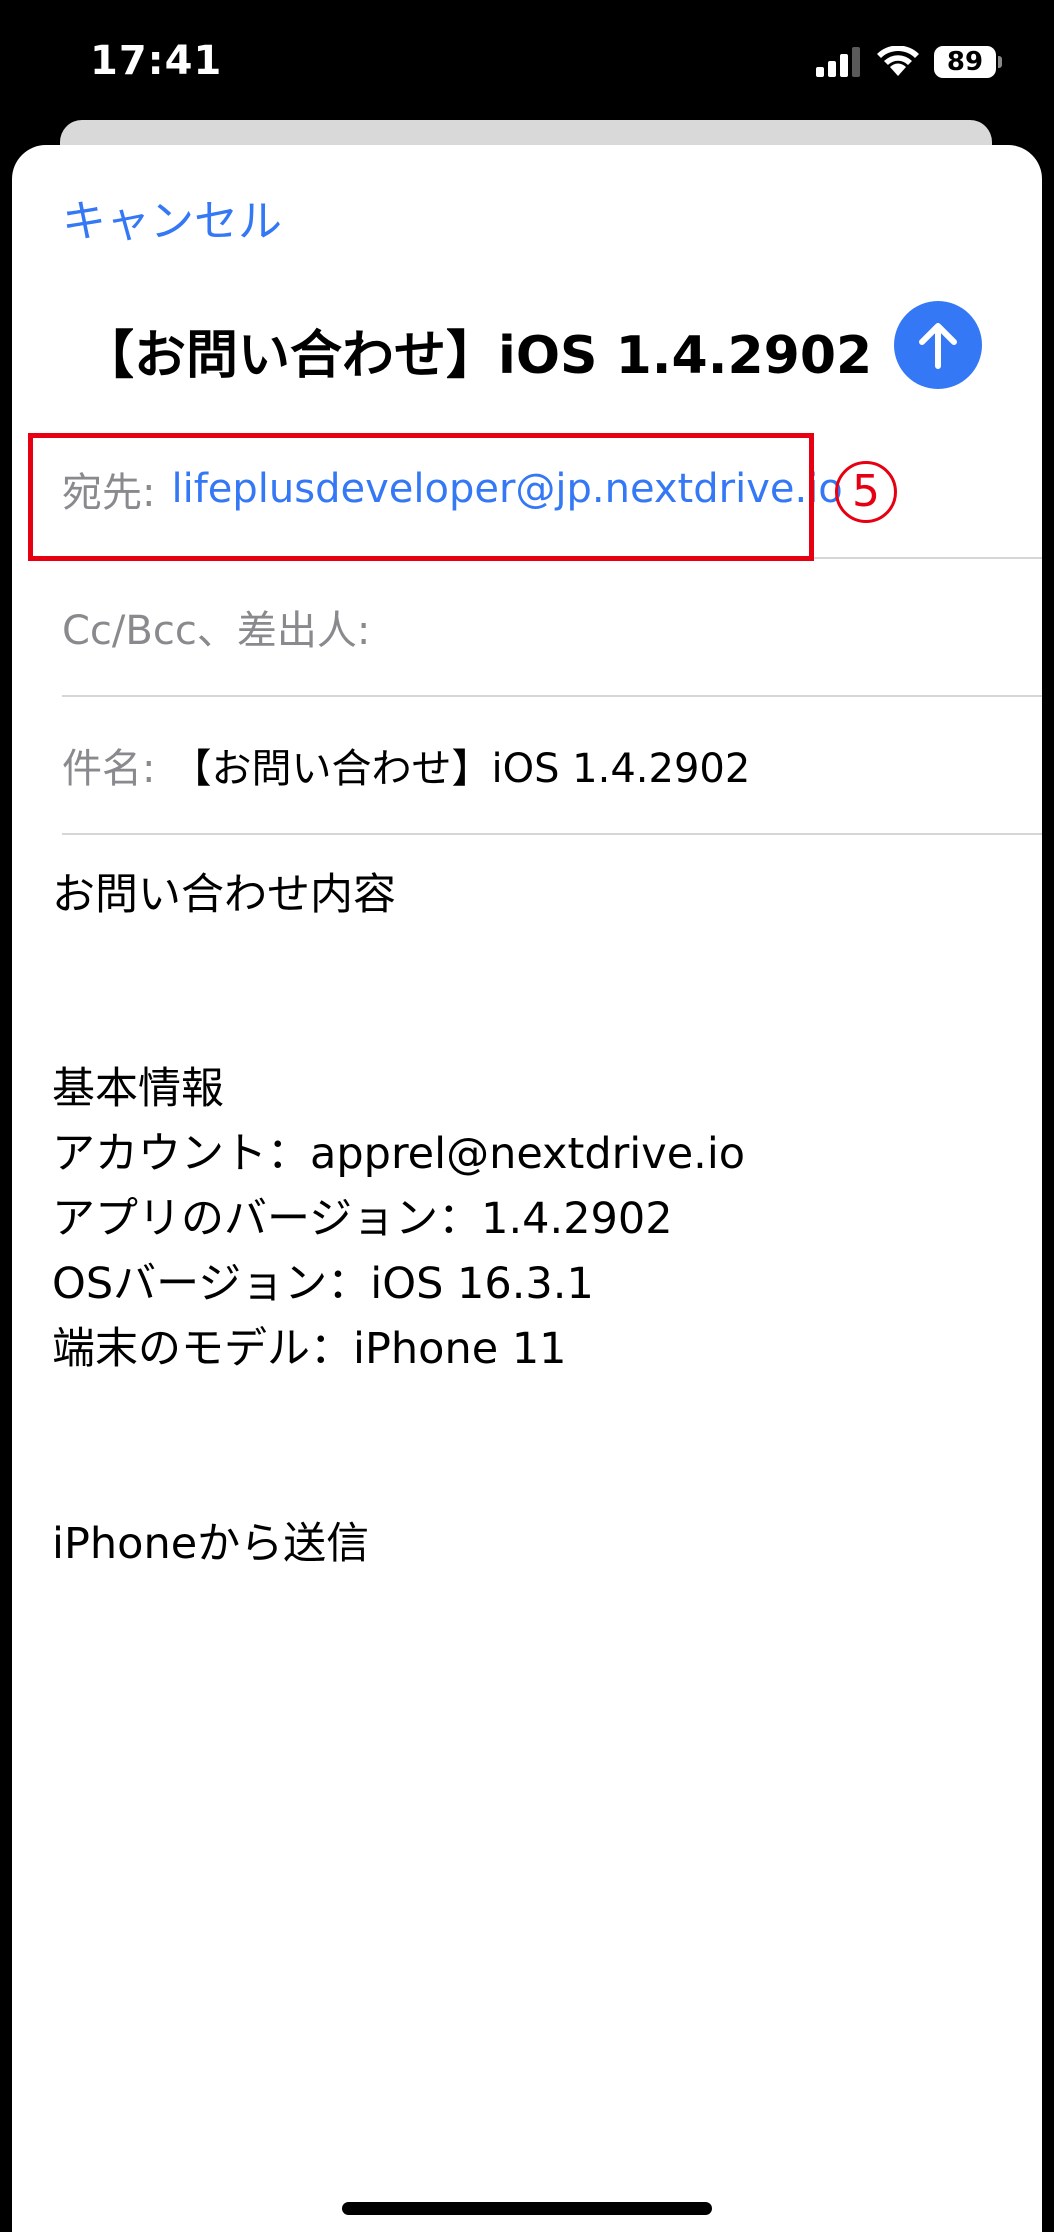 The width and height of the screenshot is (1054, 2232). What do you see at coordinates (506, 489) in the screenshot?
I see `to-recipient: lifeplusdeveloper@jp.nextdrive.io` at bounding box center [506, 489].